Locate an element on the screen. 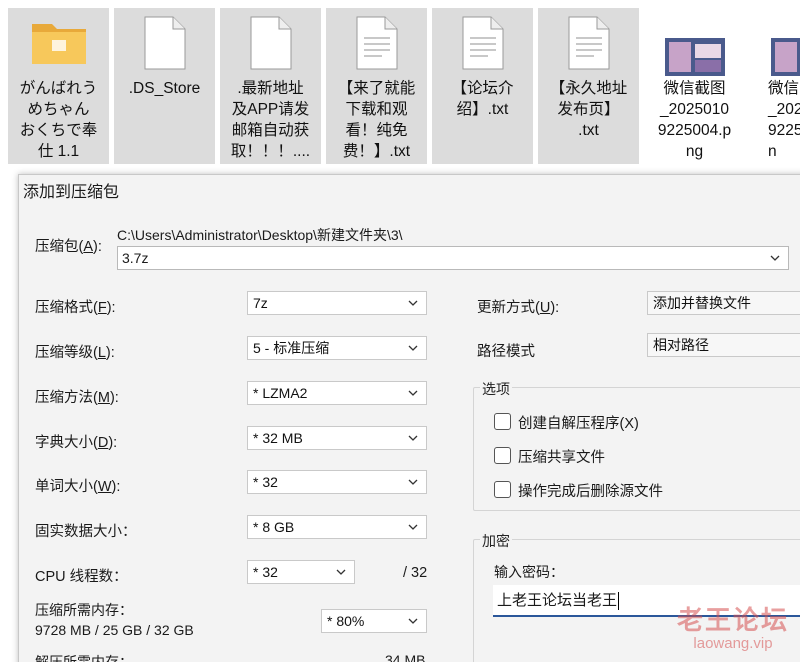 The width and height of the screenshot is (800, 662). dictionary-size-label: 字典大小(D): is located at coordinates (76, 443).